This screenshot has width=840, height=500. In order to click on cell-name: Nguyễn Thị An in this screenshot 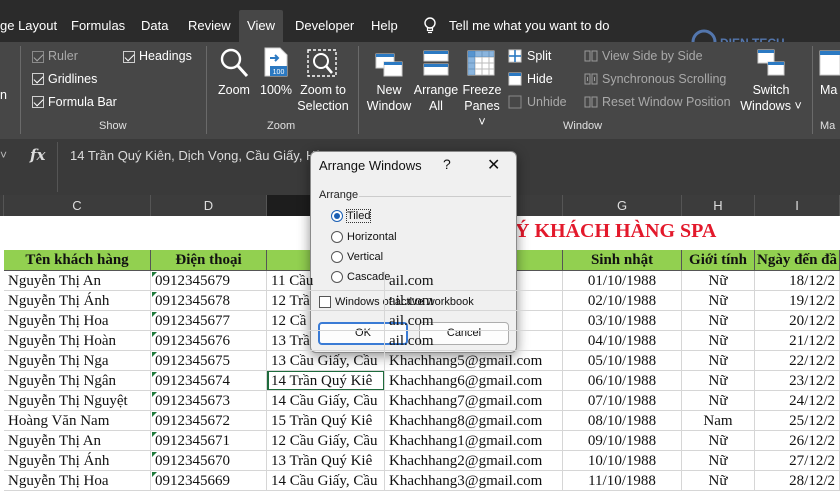, I will do `click(77, 281)`.